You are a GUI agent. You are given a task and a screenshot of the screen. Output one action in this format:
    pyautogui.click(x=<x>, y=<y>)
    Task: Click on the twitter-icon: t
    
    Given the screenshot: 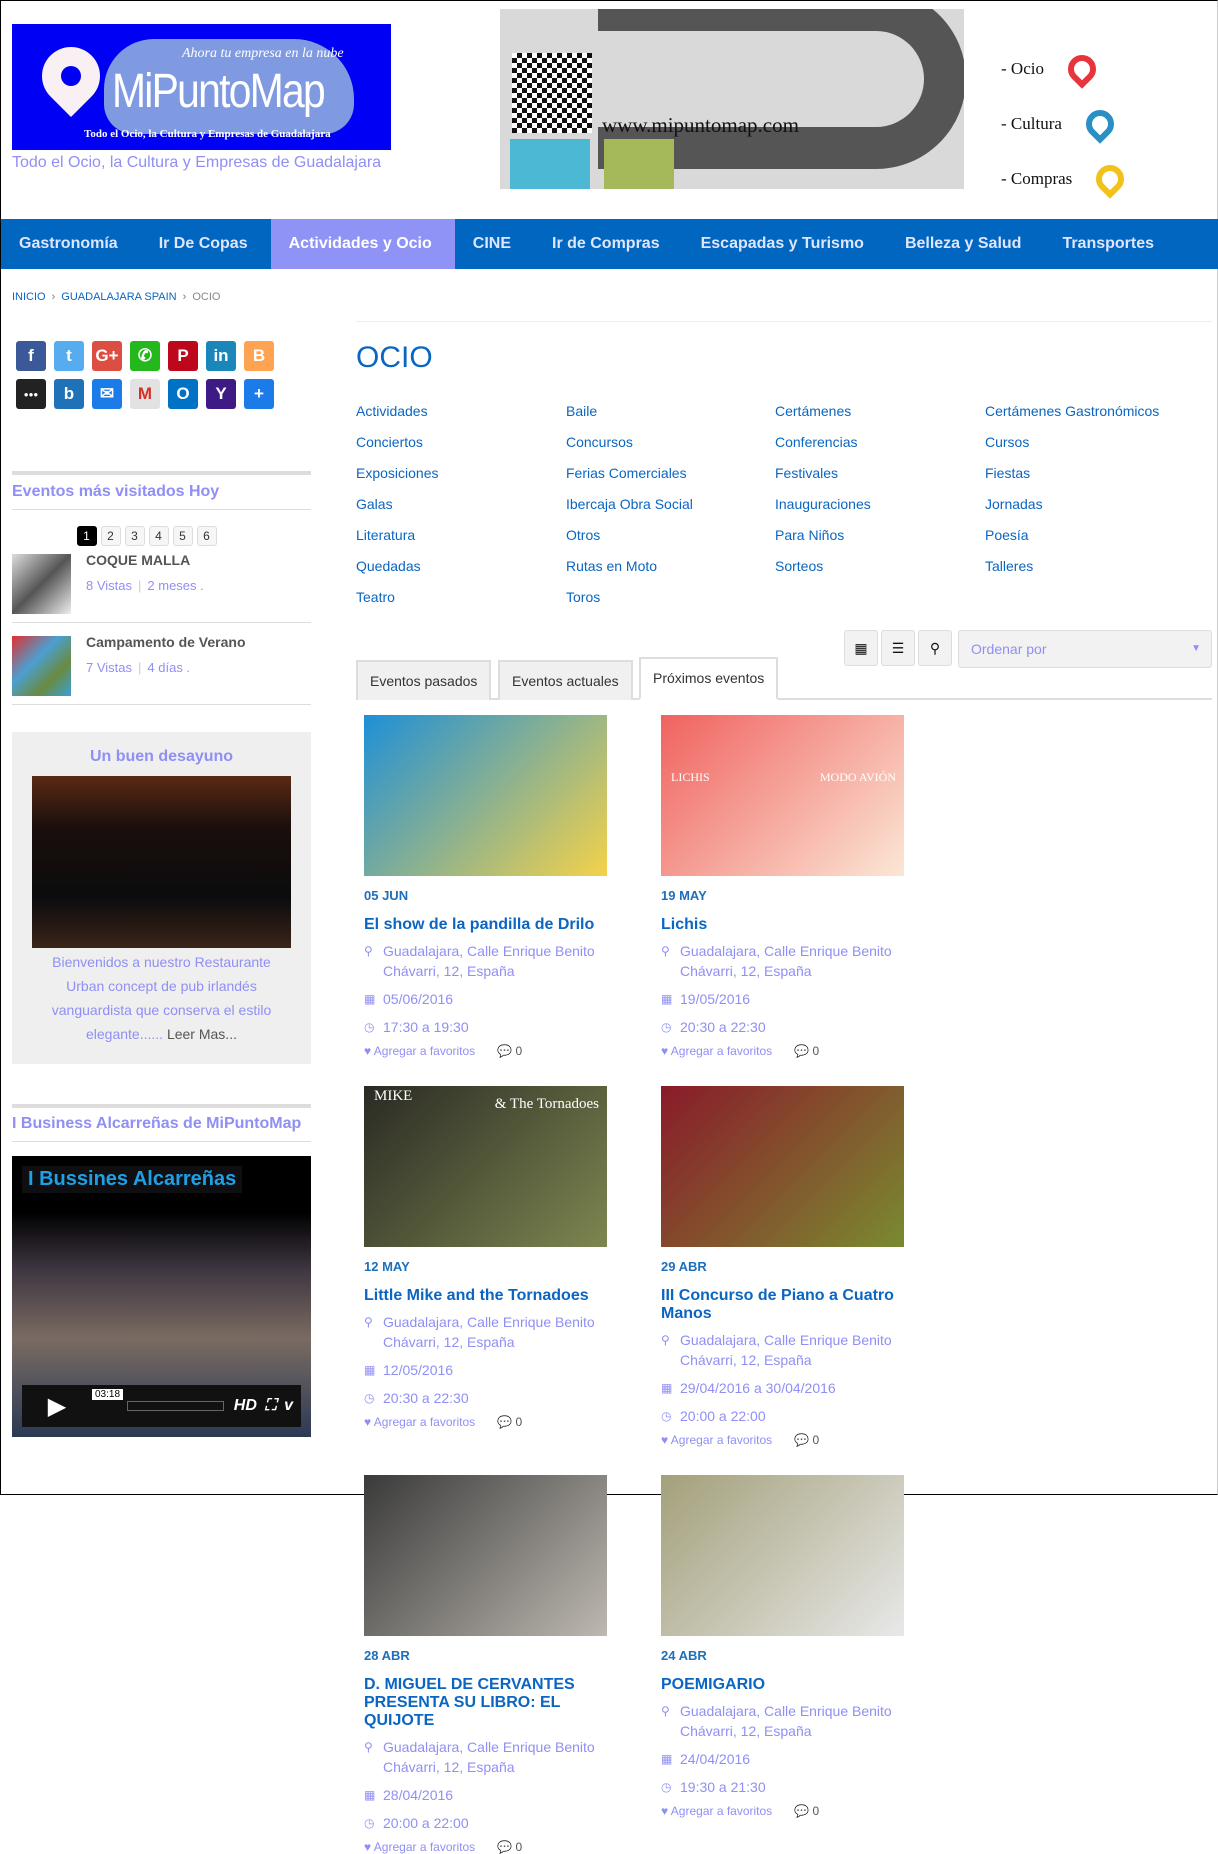 What is the action you would take?
    pyautogui.click(x=69, y=356)
    